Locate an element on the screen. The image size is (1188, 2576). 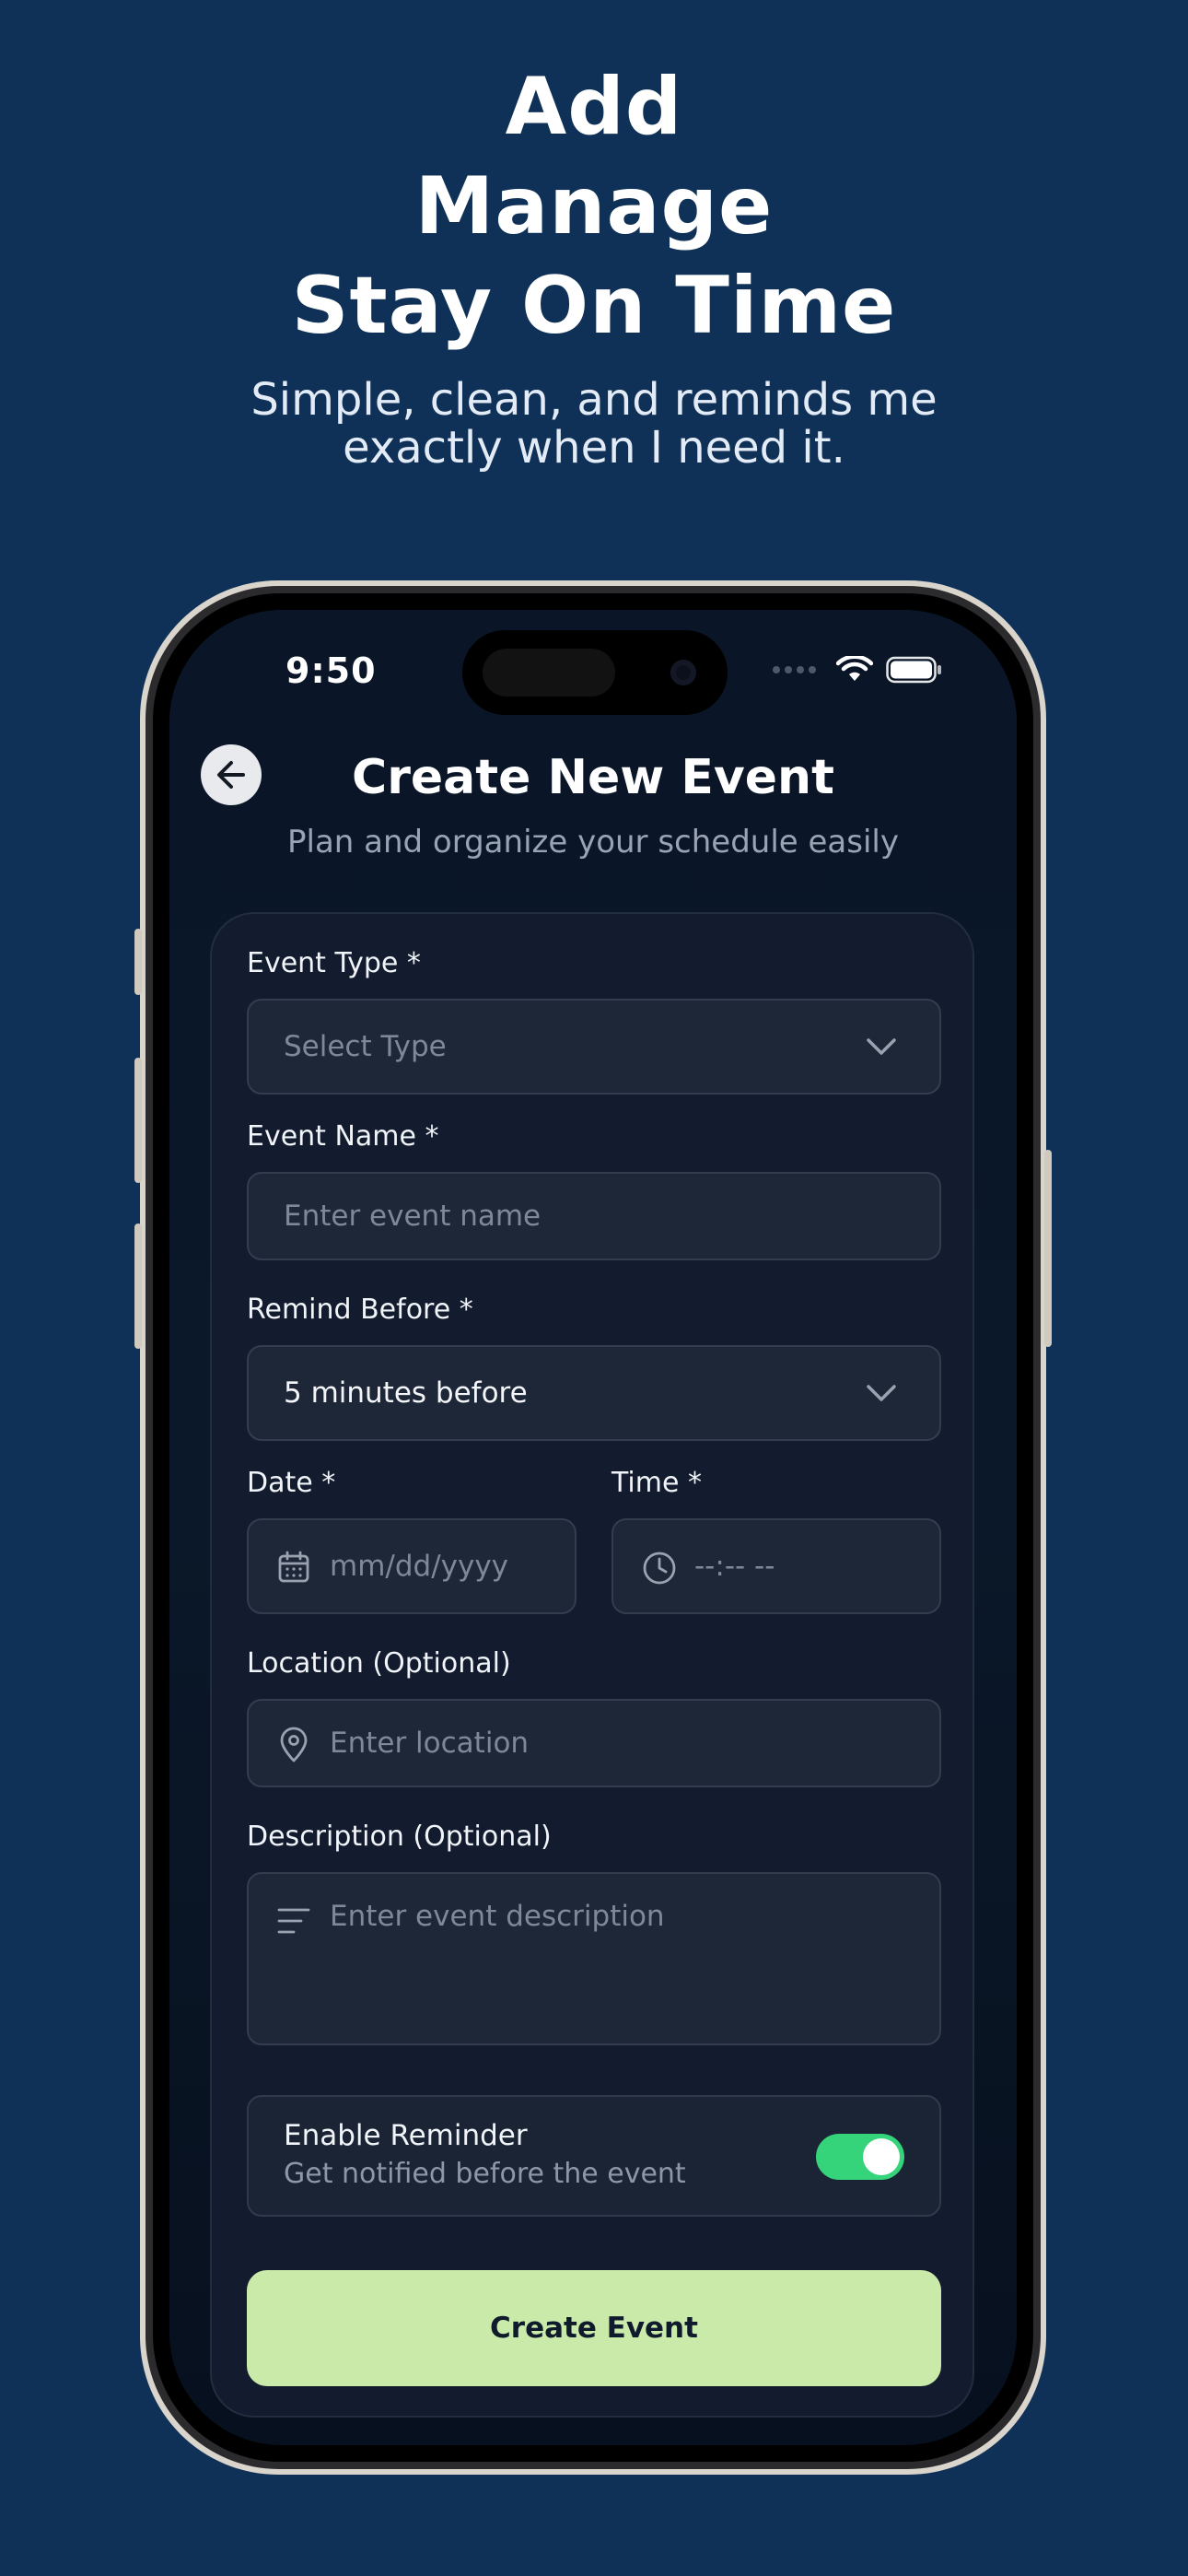
calendar-icon is located at coordinates (294, 1567).